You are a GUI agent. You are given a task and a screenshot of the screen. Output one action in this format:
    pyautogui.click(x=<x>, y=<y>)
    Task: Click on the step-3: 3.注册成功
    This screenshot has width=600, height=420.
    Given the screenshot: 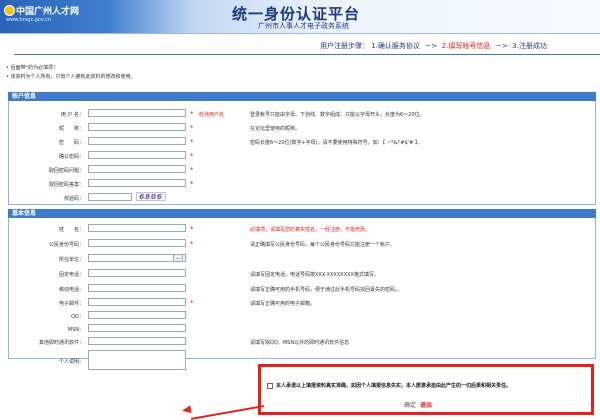 What is the action you would take?
    pyautogui.click(x=529, y=46)
    